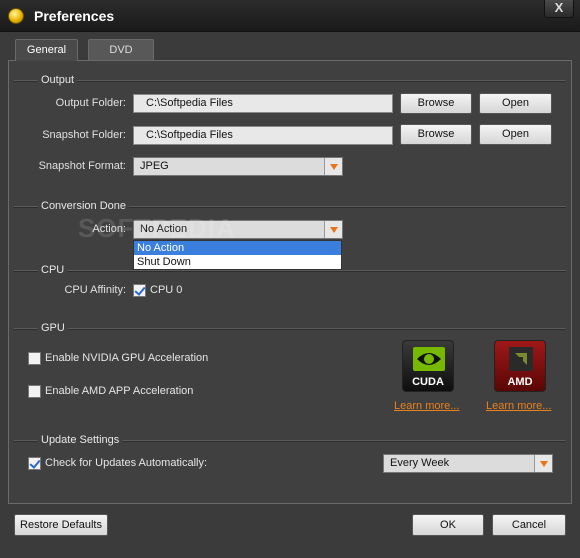 The image size is (580, 558). I want to click on app-icon, so click(16, 16).